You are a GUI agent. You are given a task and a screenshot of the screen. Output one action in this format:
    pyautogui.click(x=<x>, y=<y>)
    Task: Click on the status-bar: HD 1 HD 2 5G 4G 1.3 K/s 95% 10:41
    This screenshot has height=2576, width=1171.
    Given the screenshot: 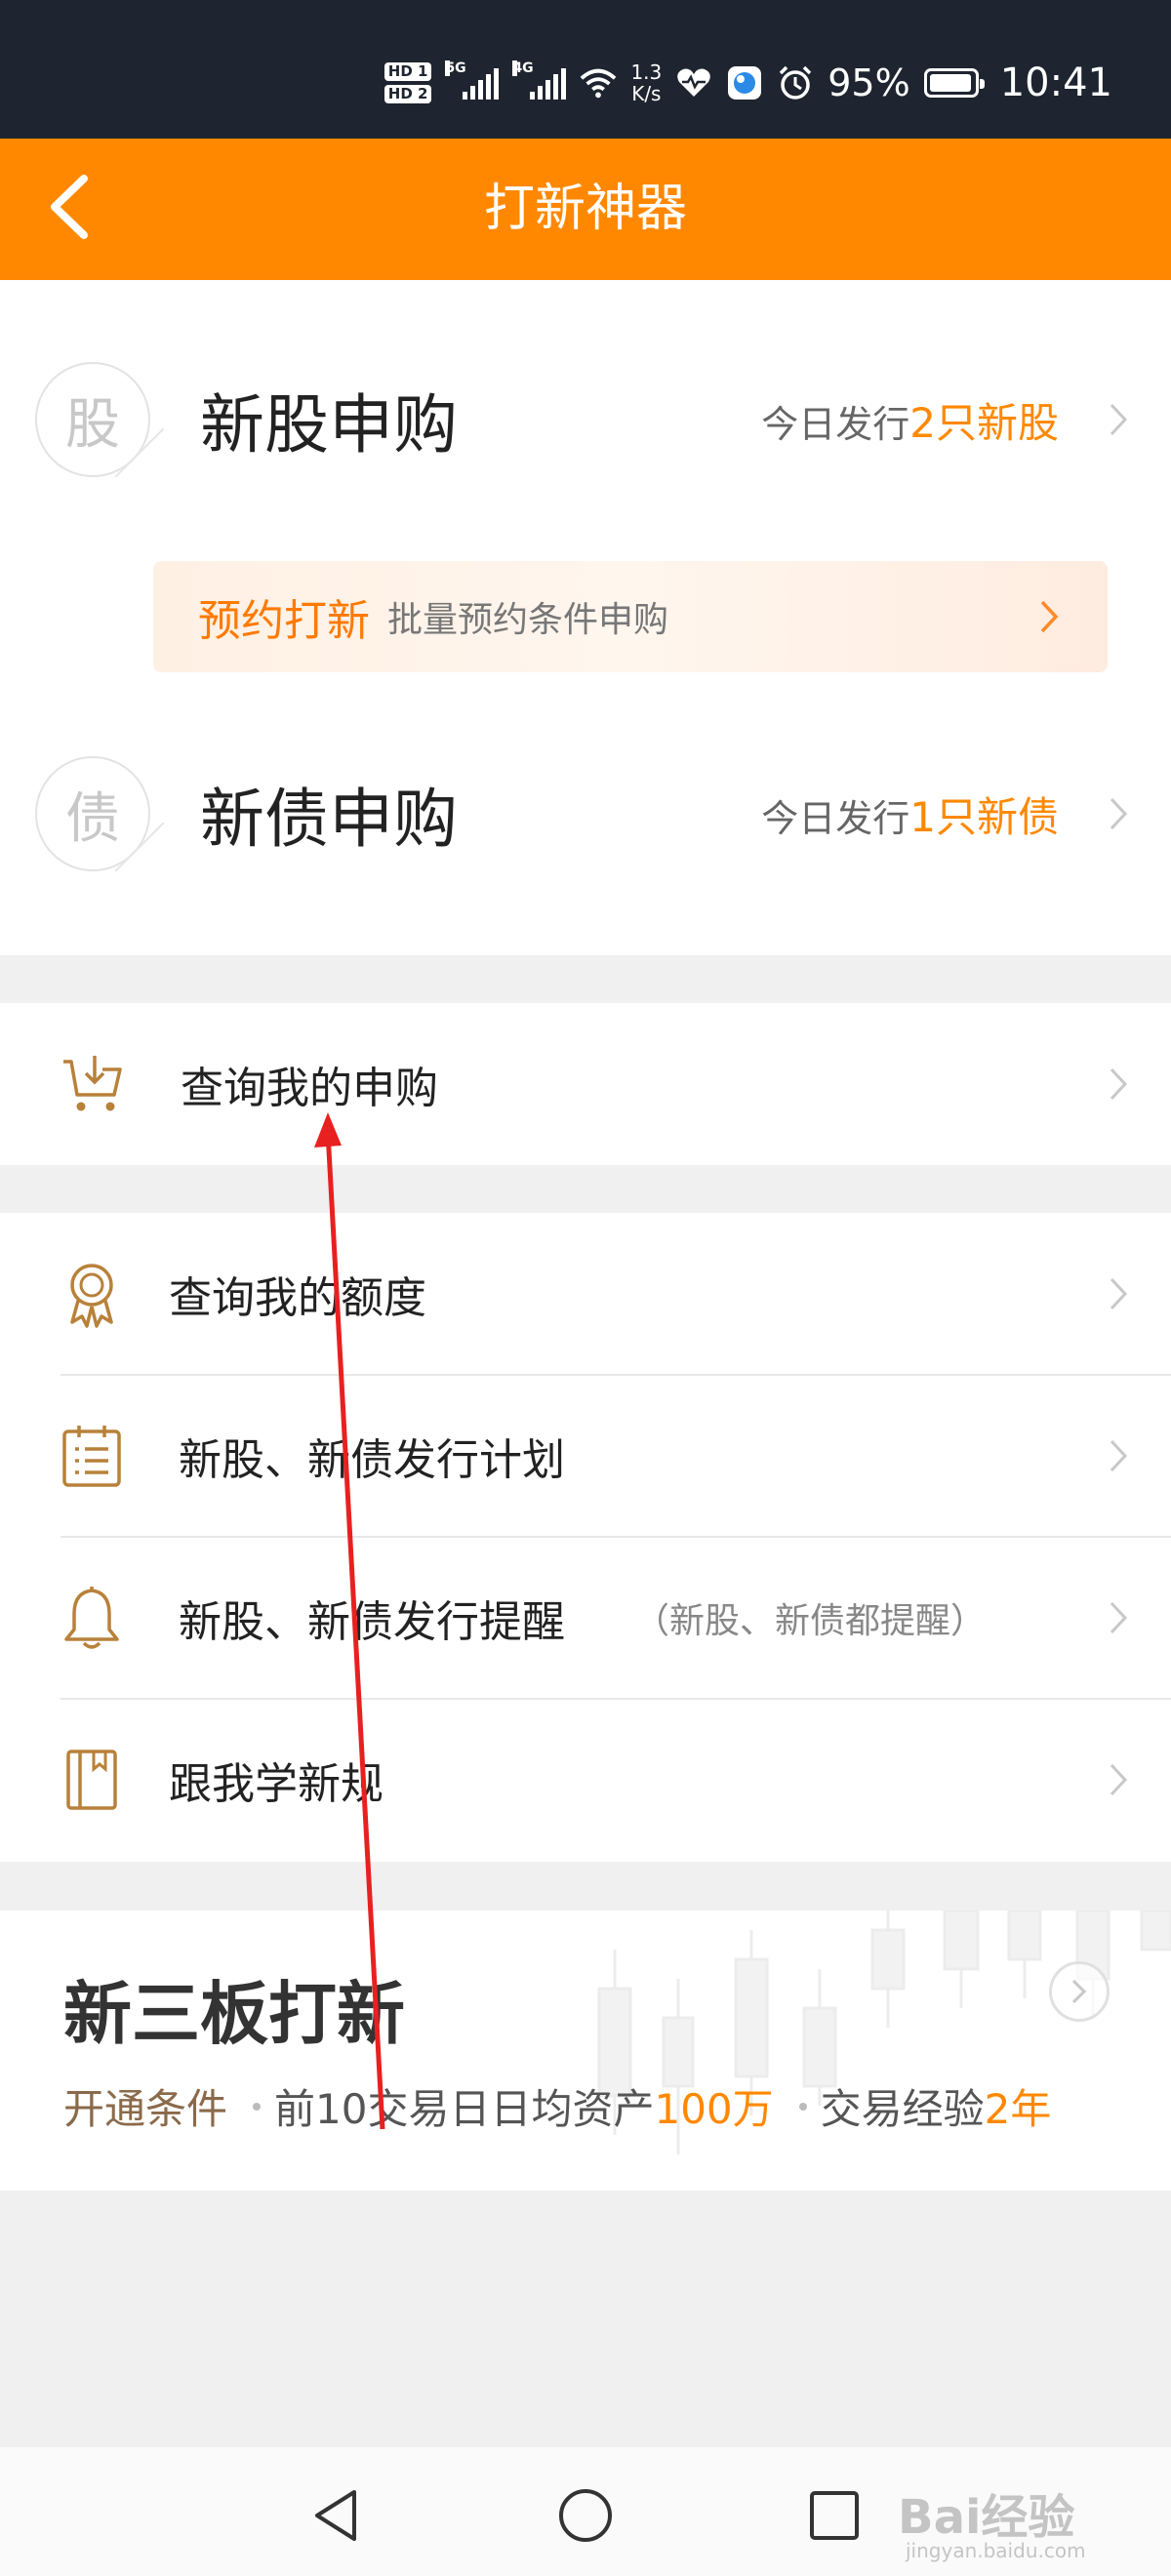 What is the action you would take?
    pyautogui.click(x=585, y=69)
    